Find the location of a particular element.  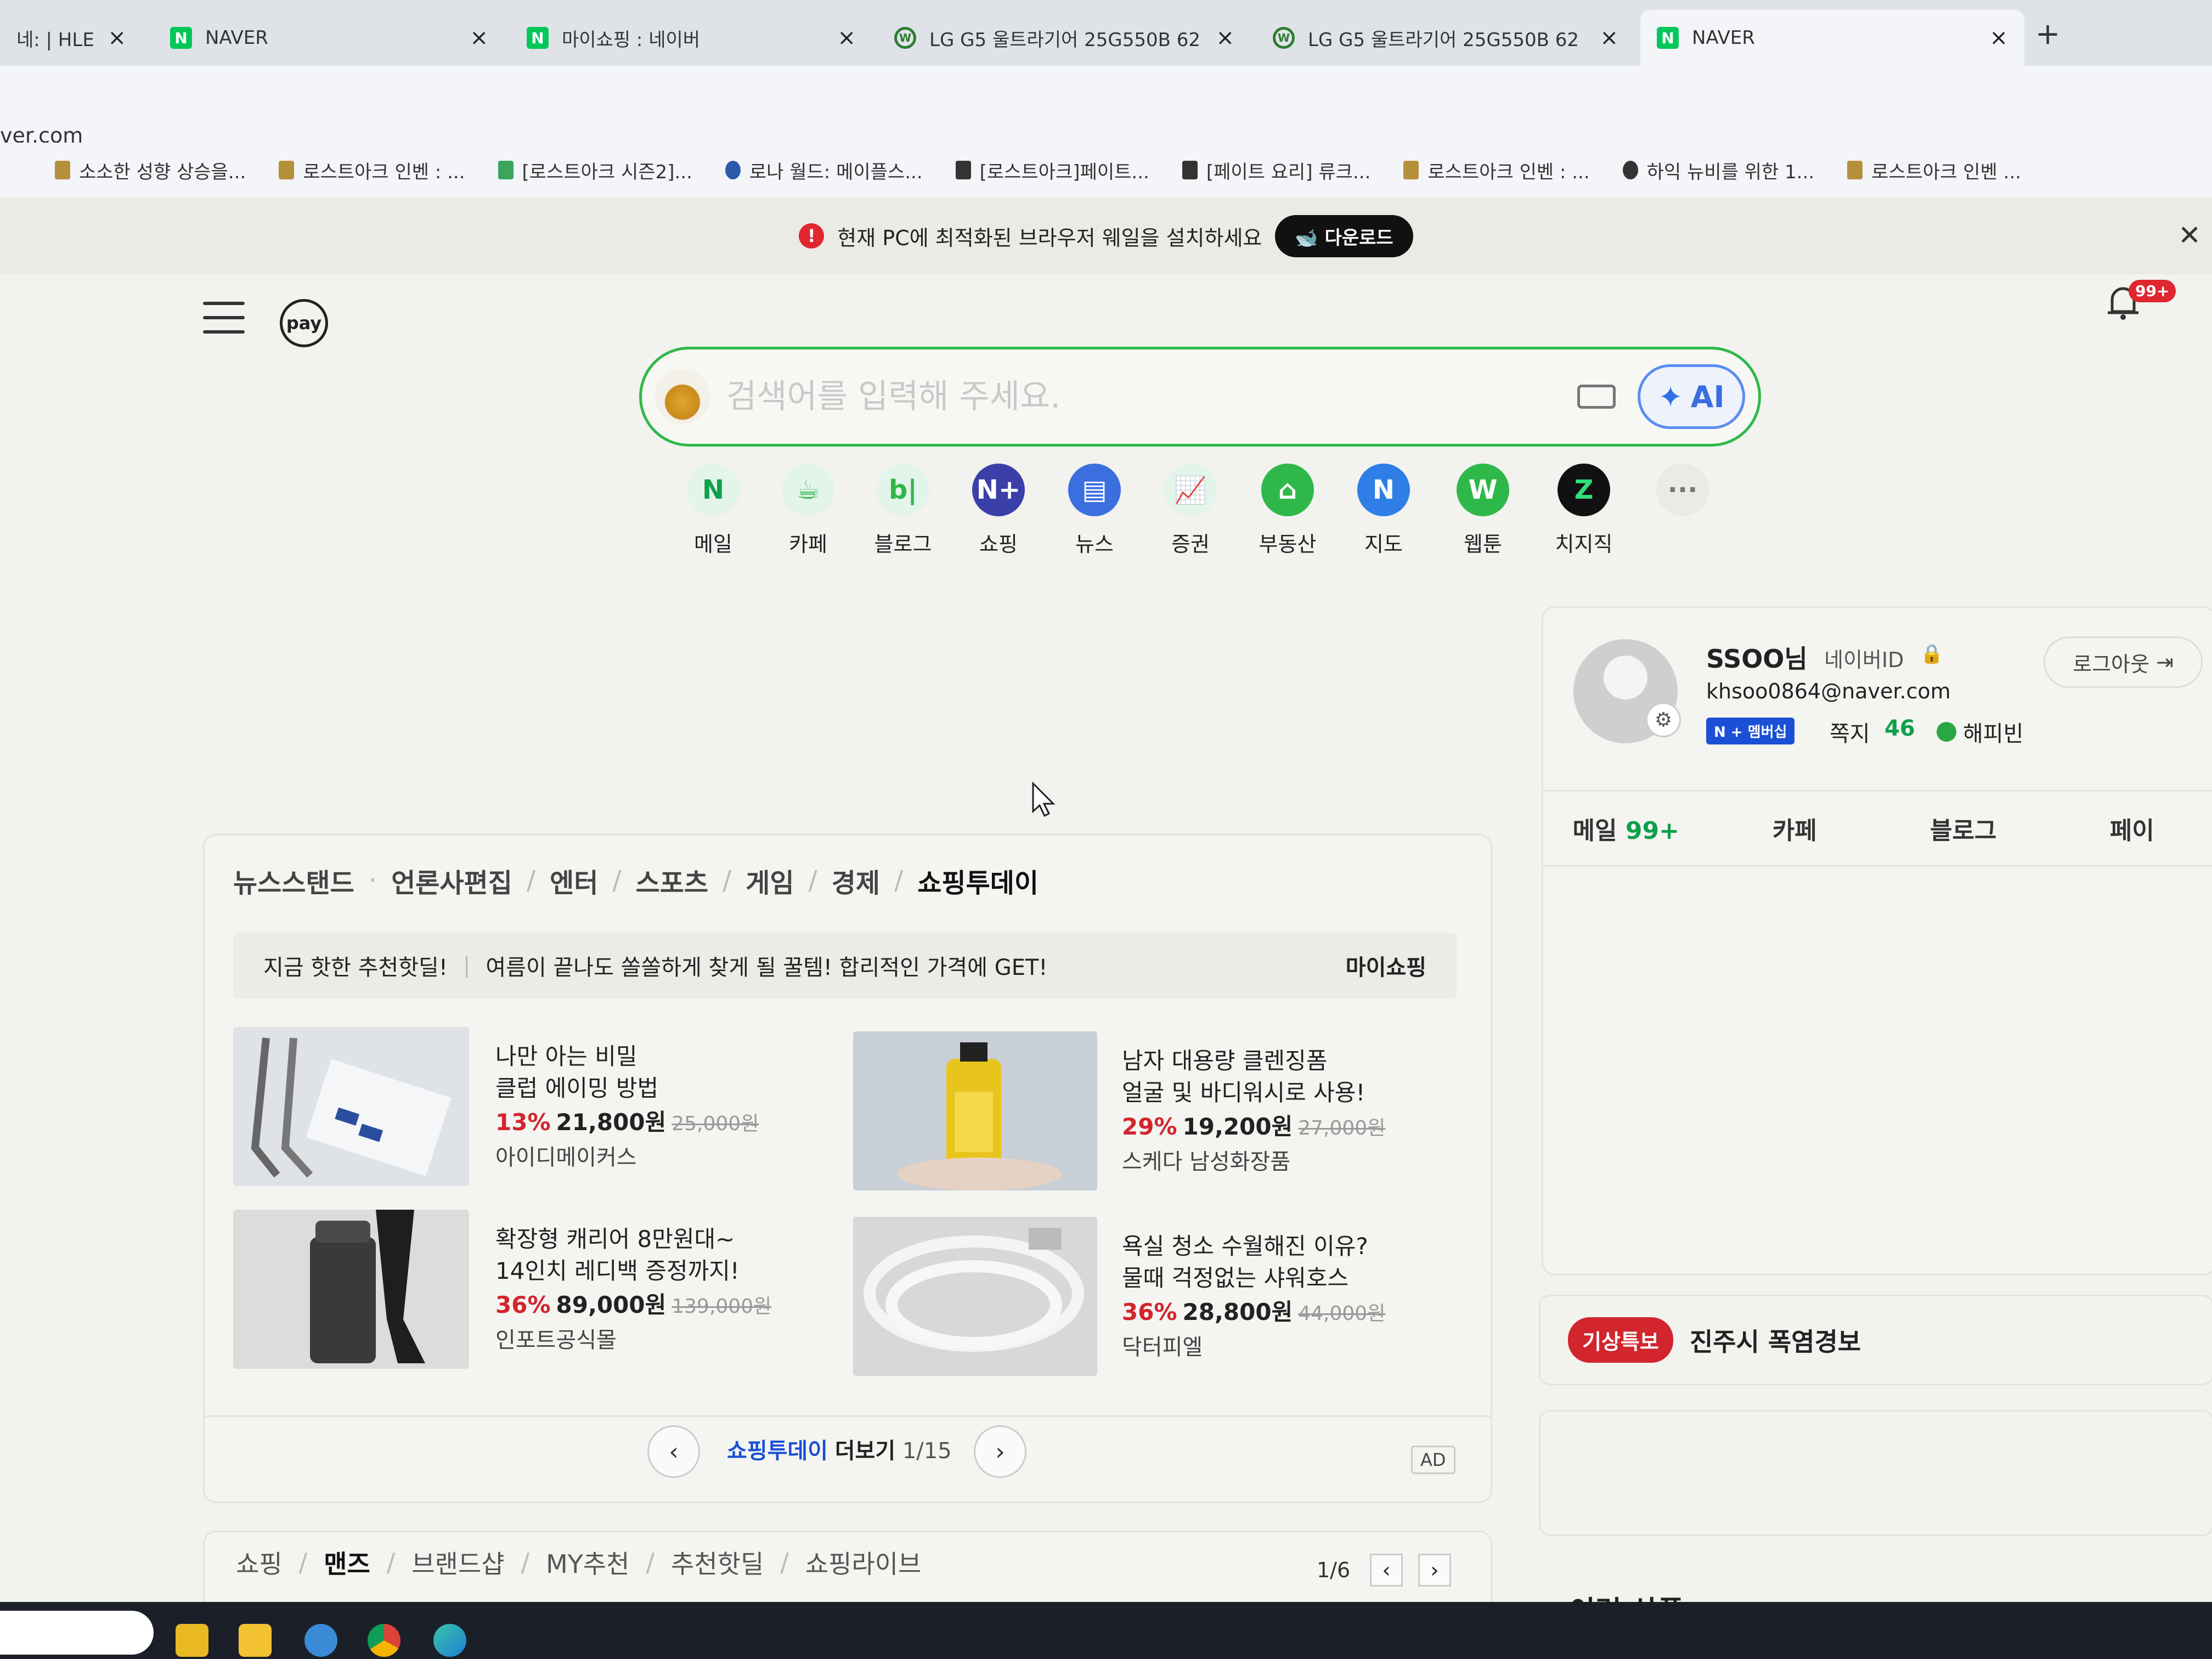

logout-icon: ⇥ is located at coordinates (2162, 662).